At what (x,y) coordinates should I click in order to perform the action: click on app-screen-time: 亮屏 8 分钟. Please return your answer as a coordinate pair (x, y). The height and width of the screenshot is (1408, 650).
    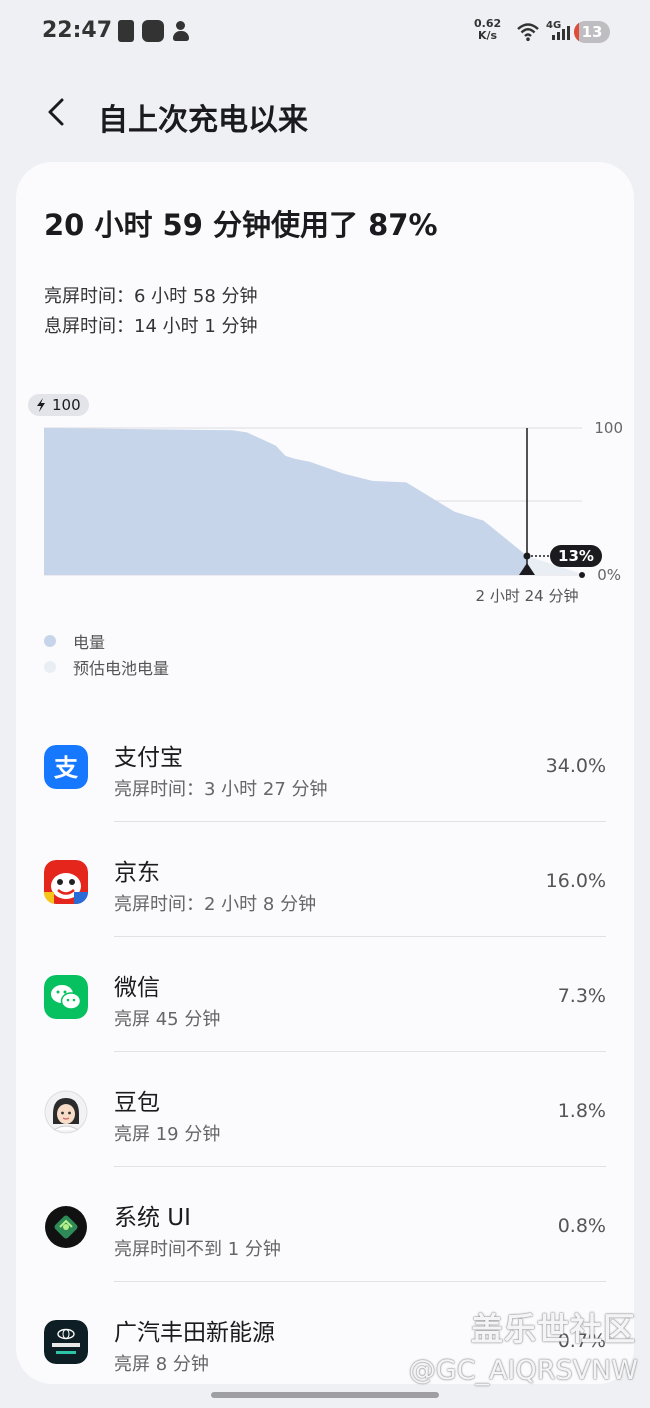
    Looking at the image, I should click on (161, 1364).